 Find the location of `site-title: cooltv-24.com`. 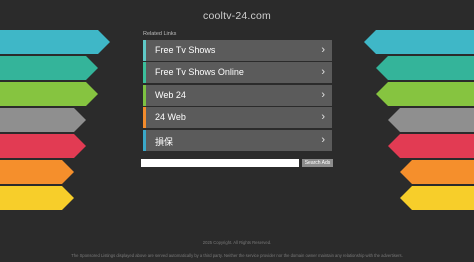

site-title: cooltv-24.com is located at coordinates (237, 16).